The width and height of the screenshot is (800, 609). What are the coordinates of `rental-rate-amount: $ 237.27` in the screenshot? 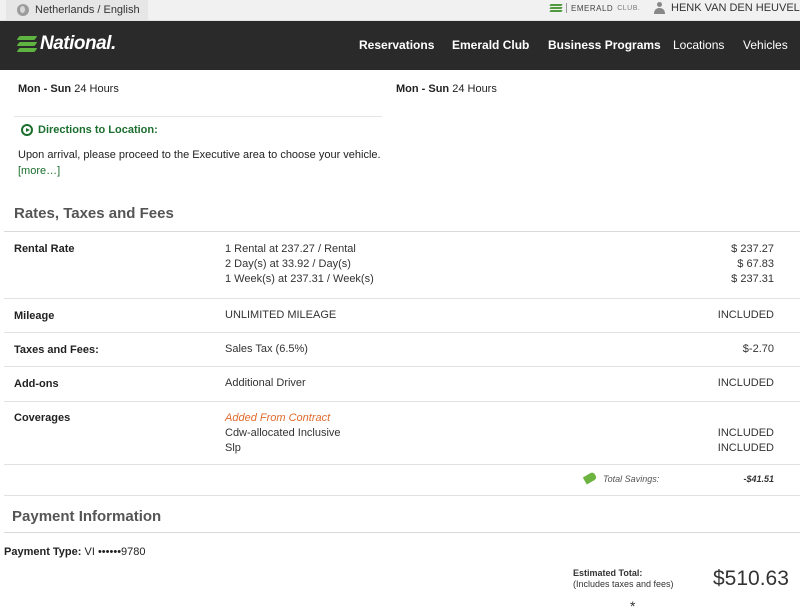 It's located at (752, 249).